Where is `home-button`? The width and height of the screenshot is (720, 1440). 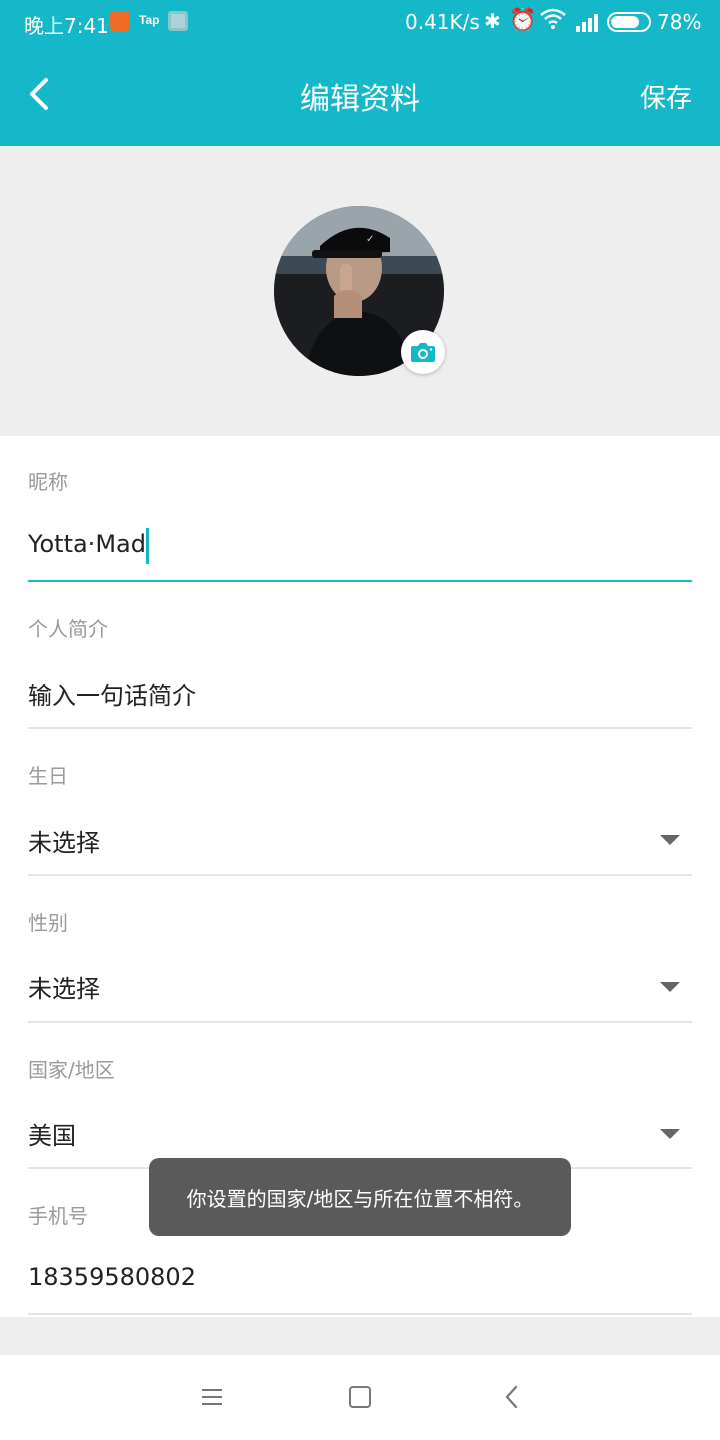
home-button is located at coordinates (360, 1397).